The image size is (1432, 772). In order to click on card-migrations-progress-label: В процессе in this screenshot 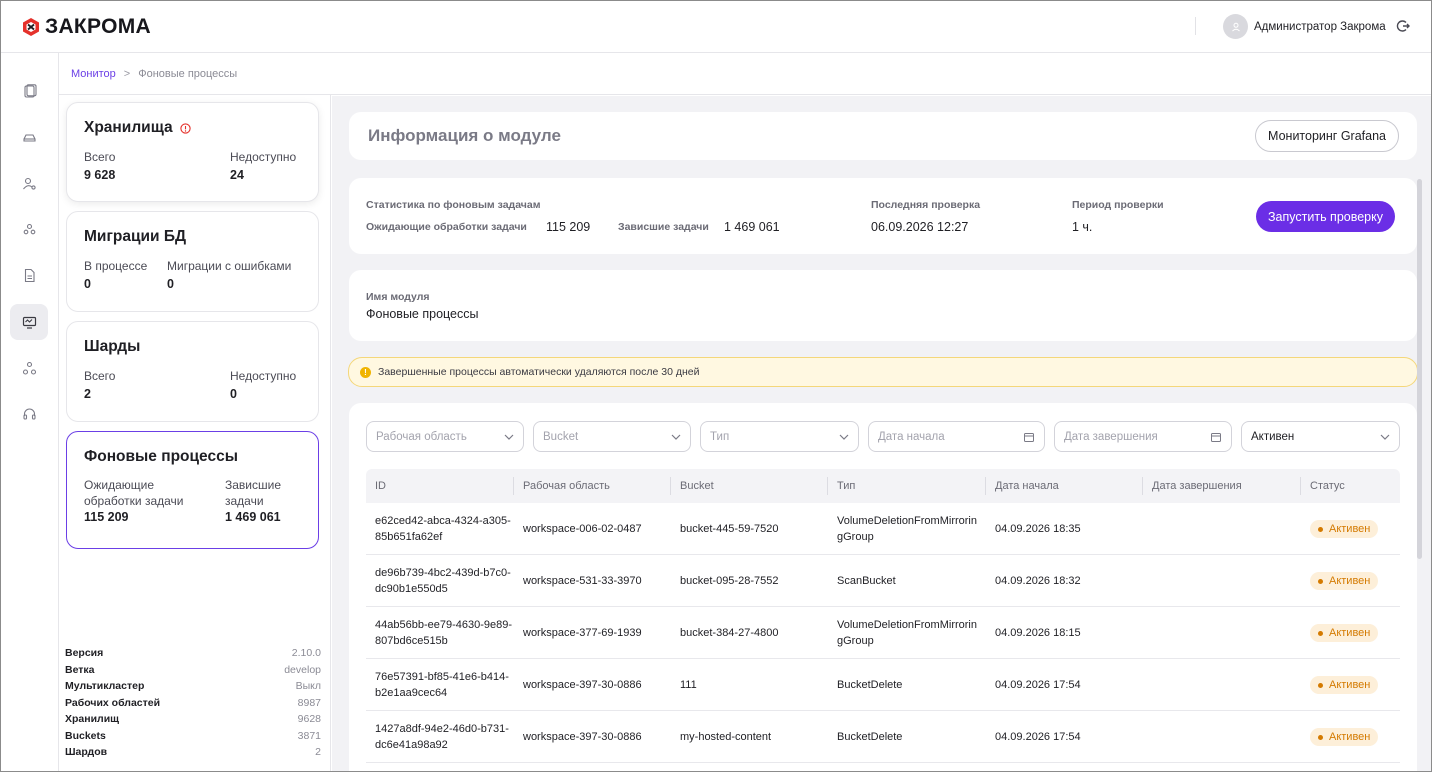, I will do `click(116, 266)`.